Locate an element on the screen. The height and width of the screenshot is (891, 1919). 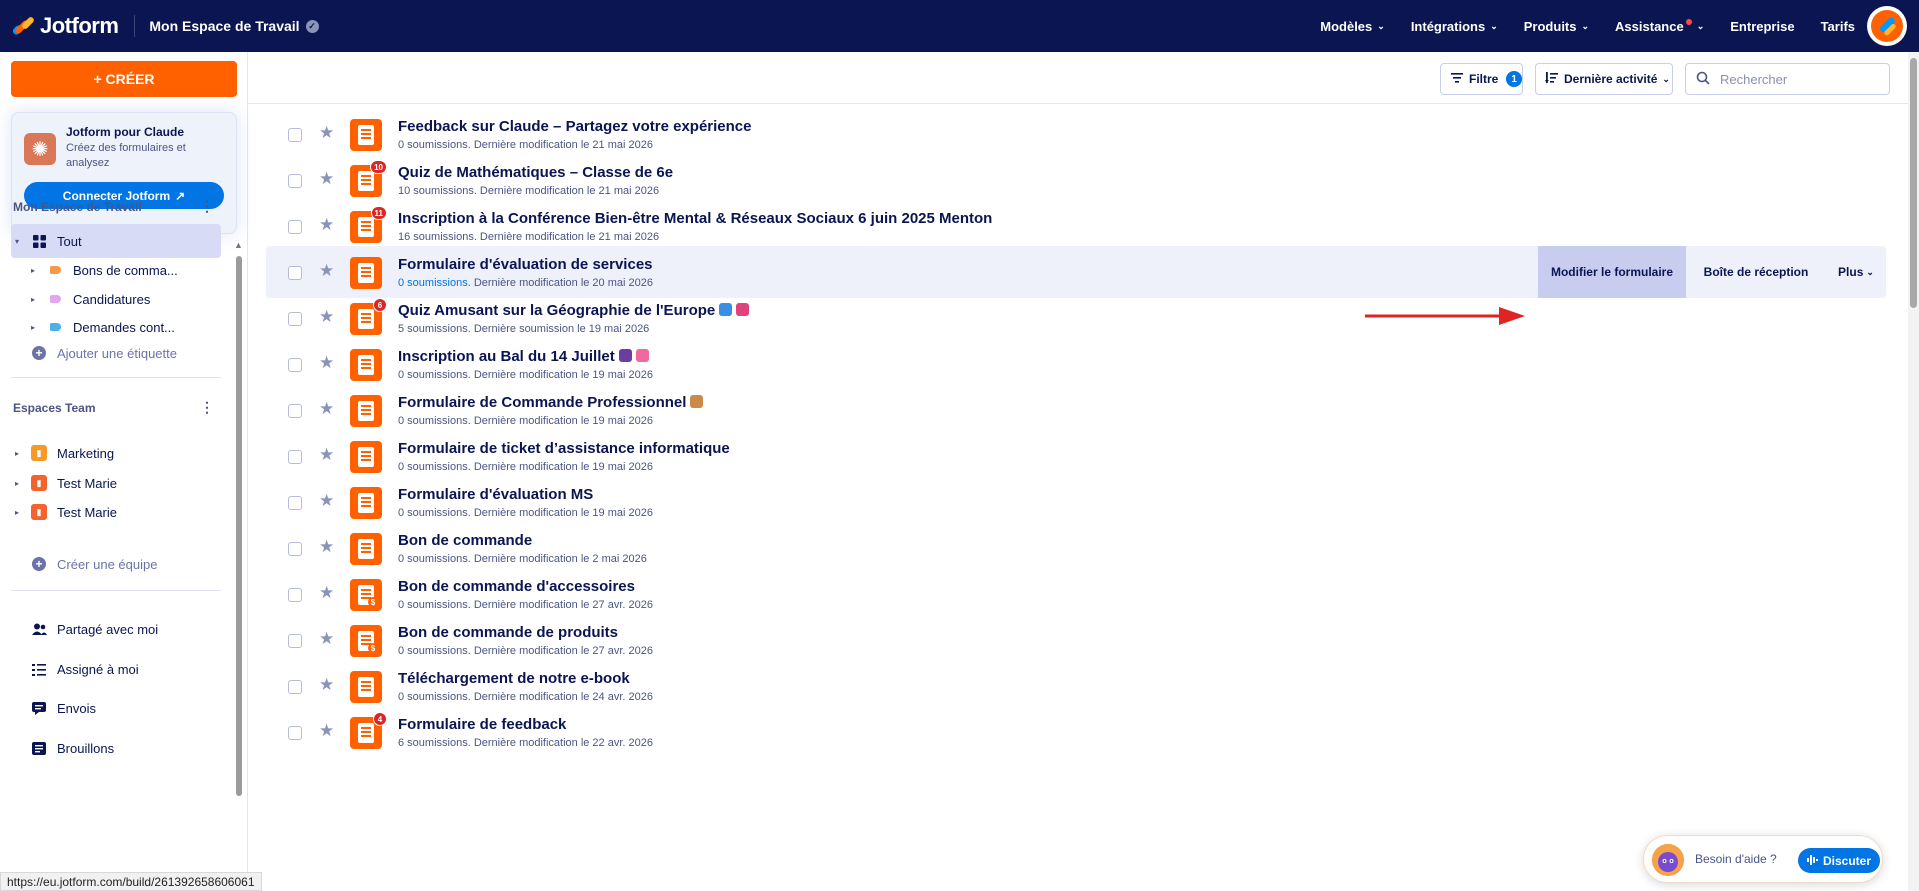
form-title: Formulaire de Commande Professionnel is located at coordinates (551, 402).